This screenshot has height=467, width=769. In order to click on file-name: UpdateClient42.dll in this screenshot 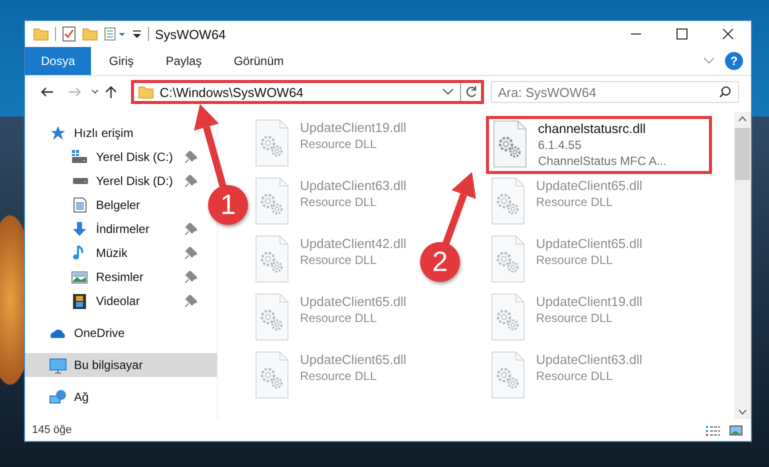, I will do `click(353, 243)`.